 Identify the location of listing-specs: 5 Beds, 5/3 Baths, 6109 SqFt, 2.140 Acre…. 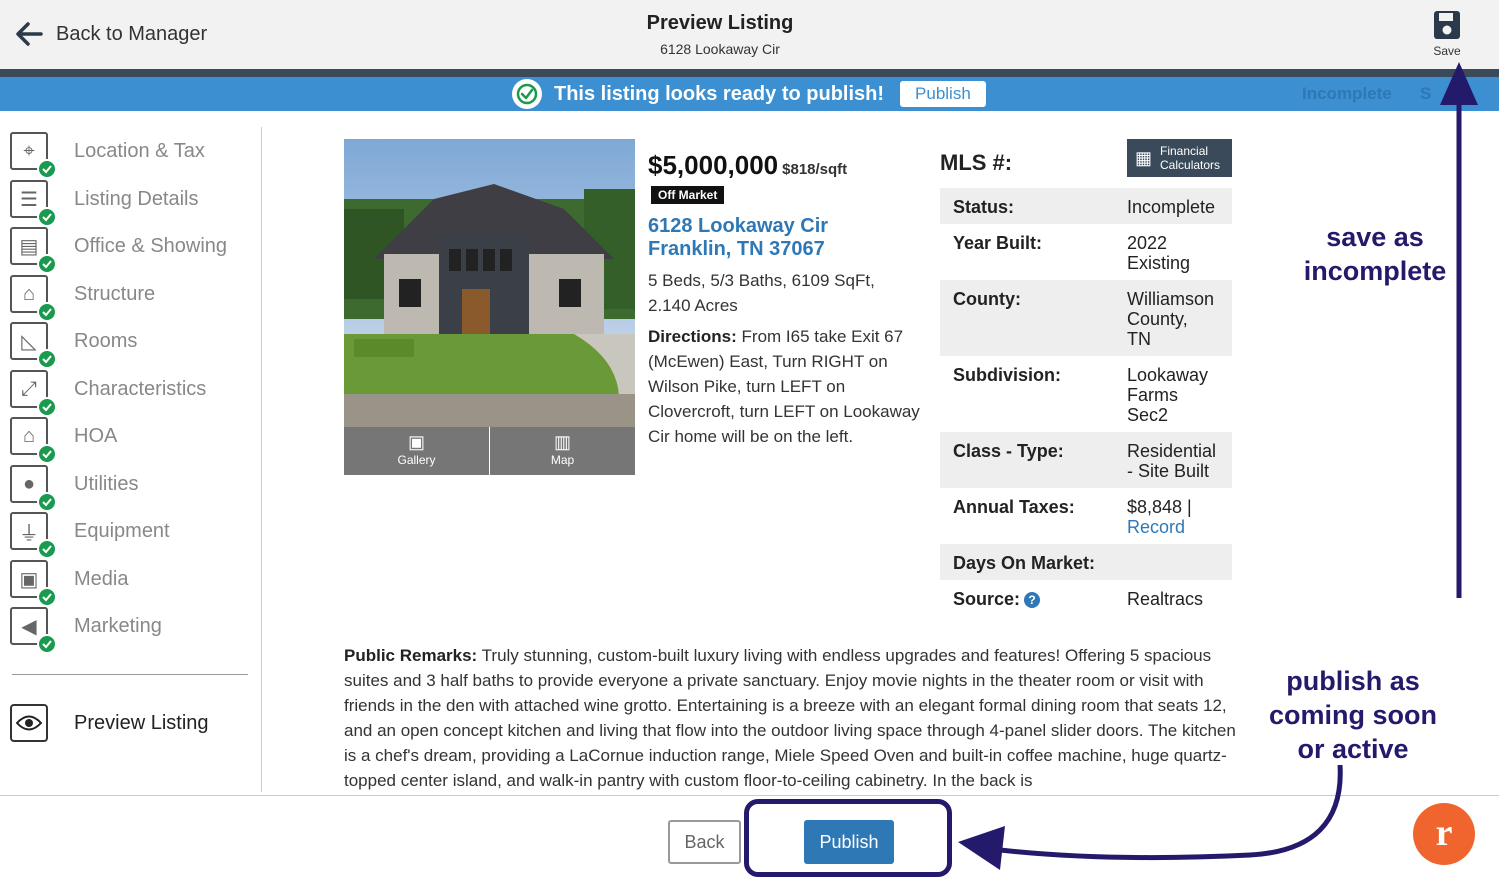
(761, 293).